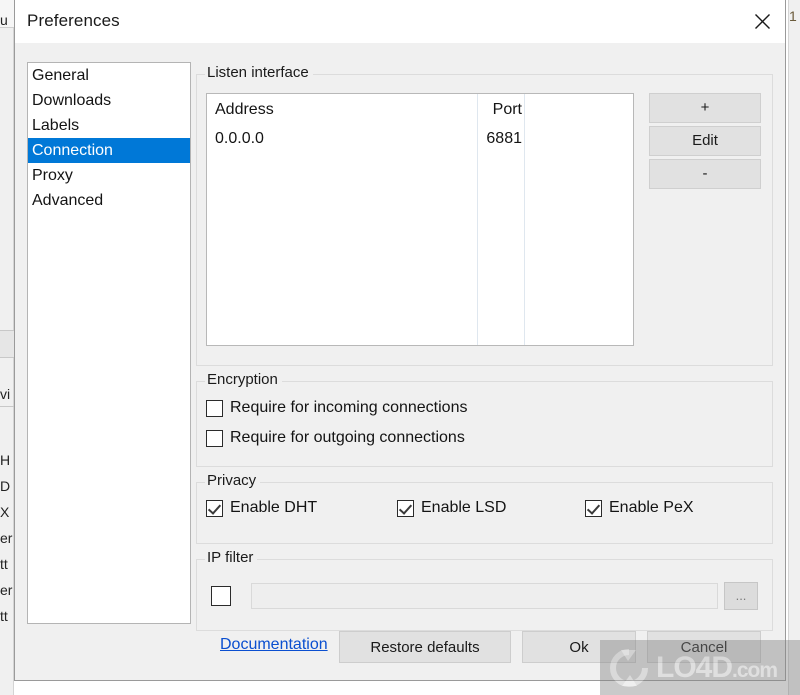  What do you see at coordinates (259, 72) in the screenshot?
I see `listen-interface-group-title: Listen interface` at bounding box center [259, 72].